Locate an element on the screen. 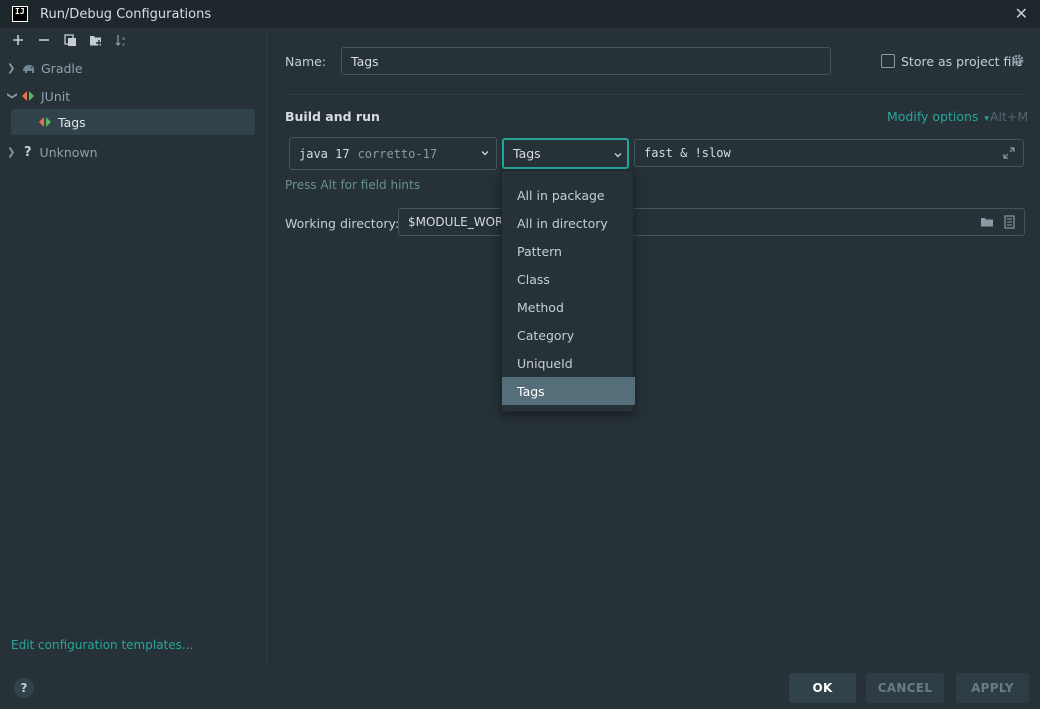  dropdown-option: Class is located at coordinates (568, 279).